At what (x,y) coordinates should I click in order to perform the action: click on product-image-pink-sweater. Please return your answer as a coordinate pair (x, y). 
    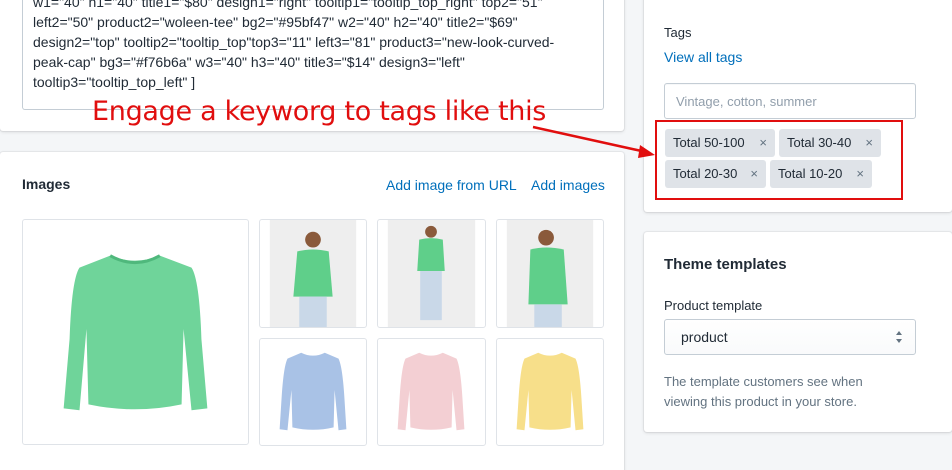
    Looking at the image, I should click on (431, 392).